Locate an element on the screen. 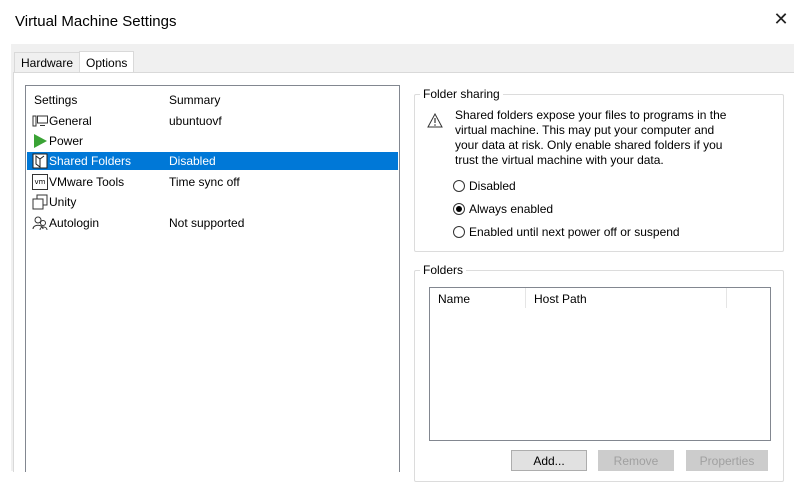 The height and width of the screenshot is (482, 794). list-item-summary: Time sync off is located at coordinates (204, 182).